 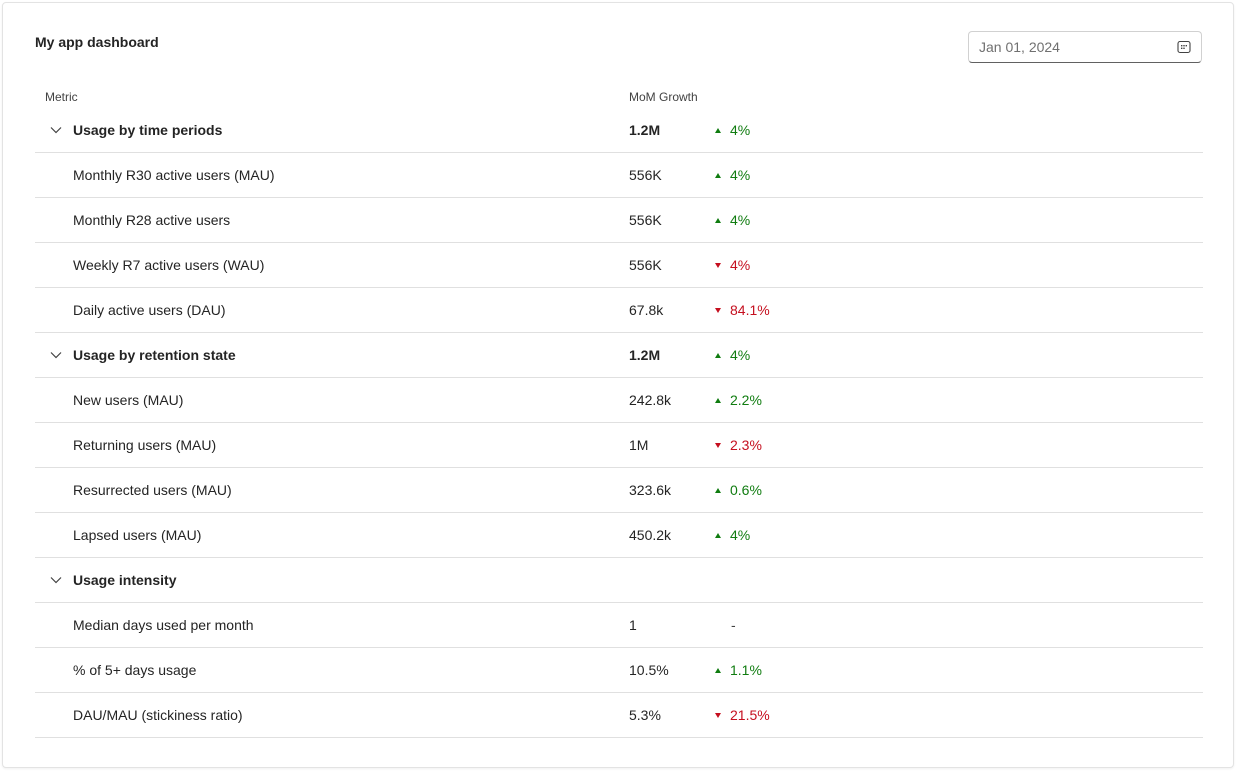 What do you see at coordinates (154, 355) in the screenshot?
I see `group-label: Usage by retention state` at bounding box center [154, 355].